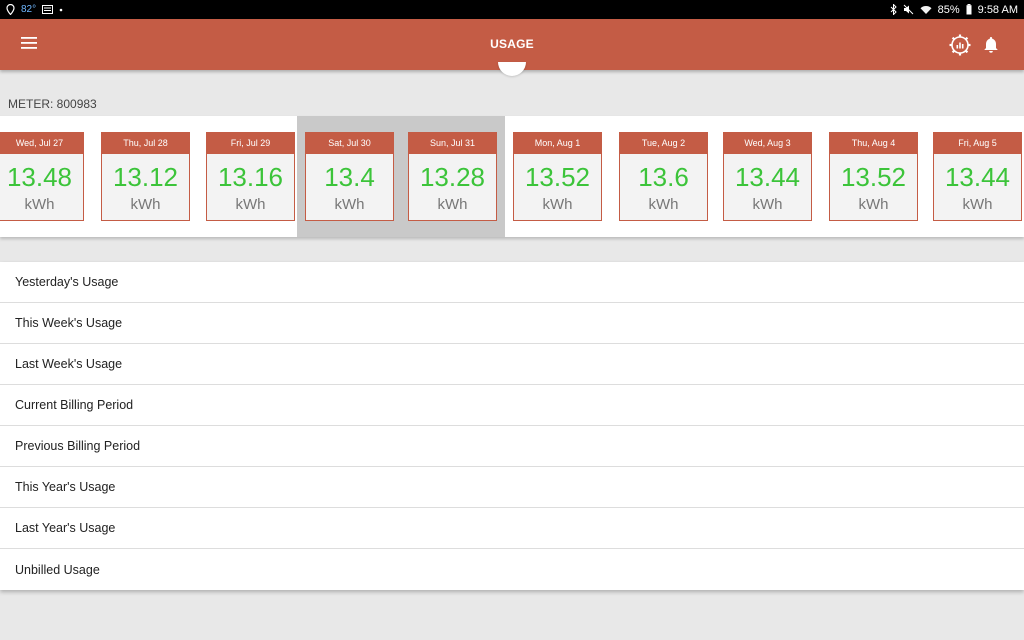 This screenshot has width=1024, height=640. I want to click on mute-icon, so click(908, 9).